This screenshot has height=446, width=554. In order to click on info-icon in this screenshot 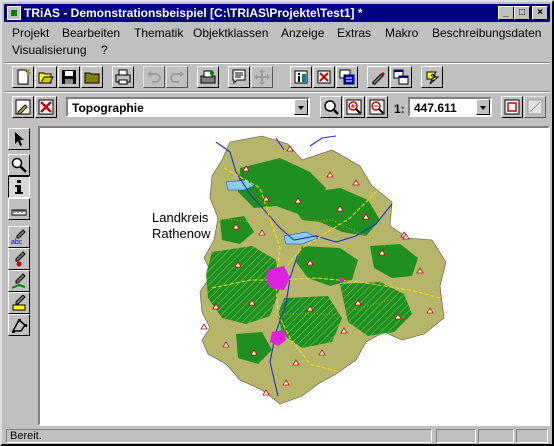, I will do `click(19, 187)`.